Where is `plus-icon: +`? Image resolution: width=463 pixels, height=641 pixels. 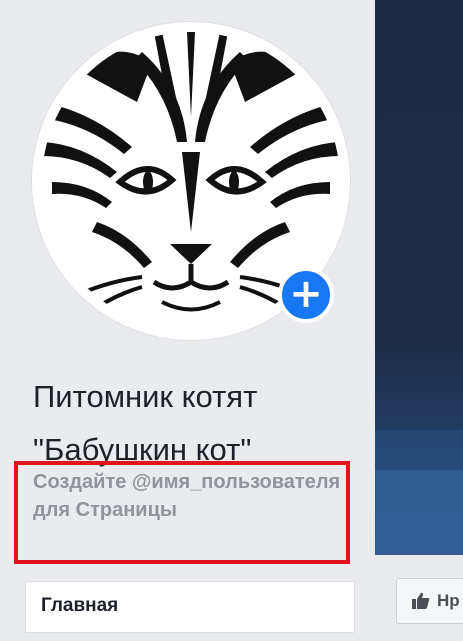 plus-icon: + is located at coordinates (306, 293).